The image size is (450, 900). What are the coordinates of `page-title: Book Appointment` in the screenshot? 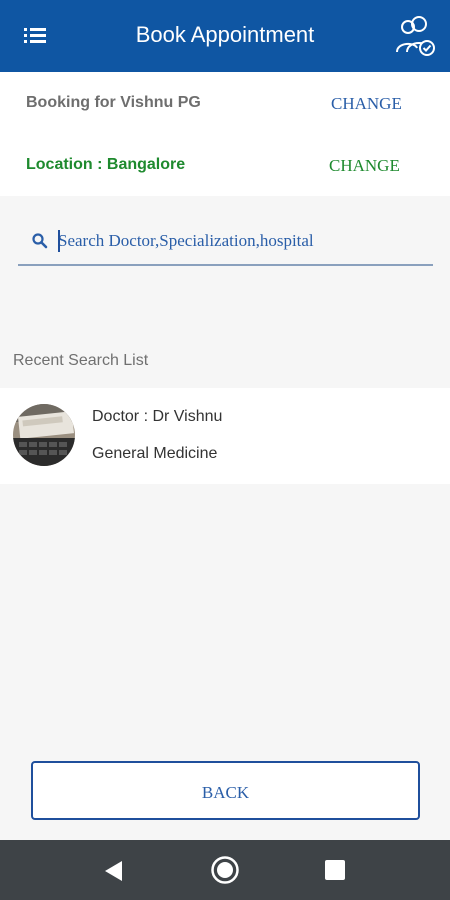 It's located at (225, 34).